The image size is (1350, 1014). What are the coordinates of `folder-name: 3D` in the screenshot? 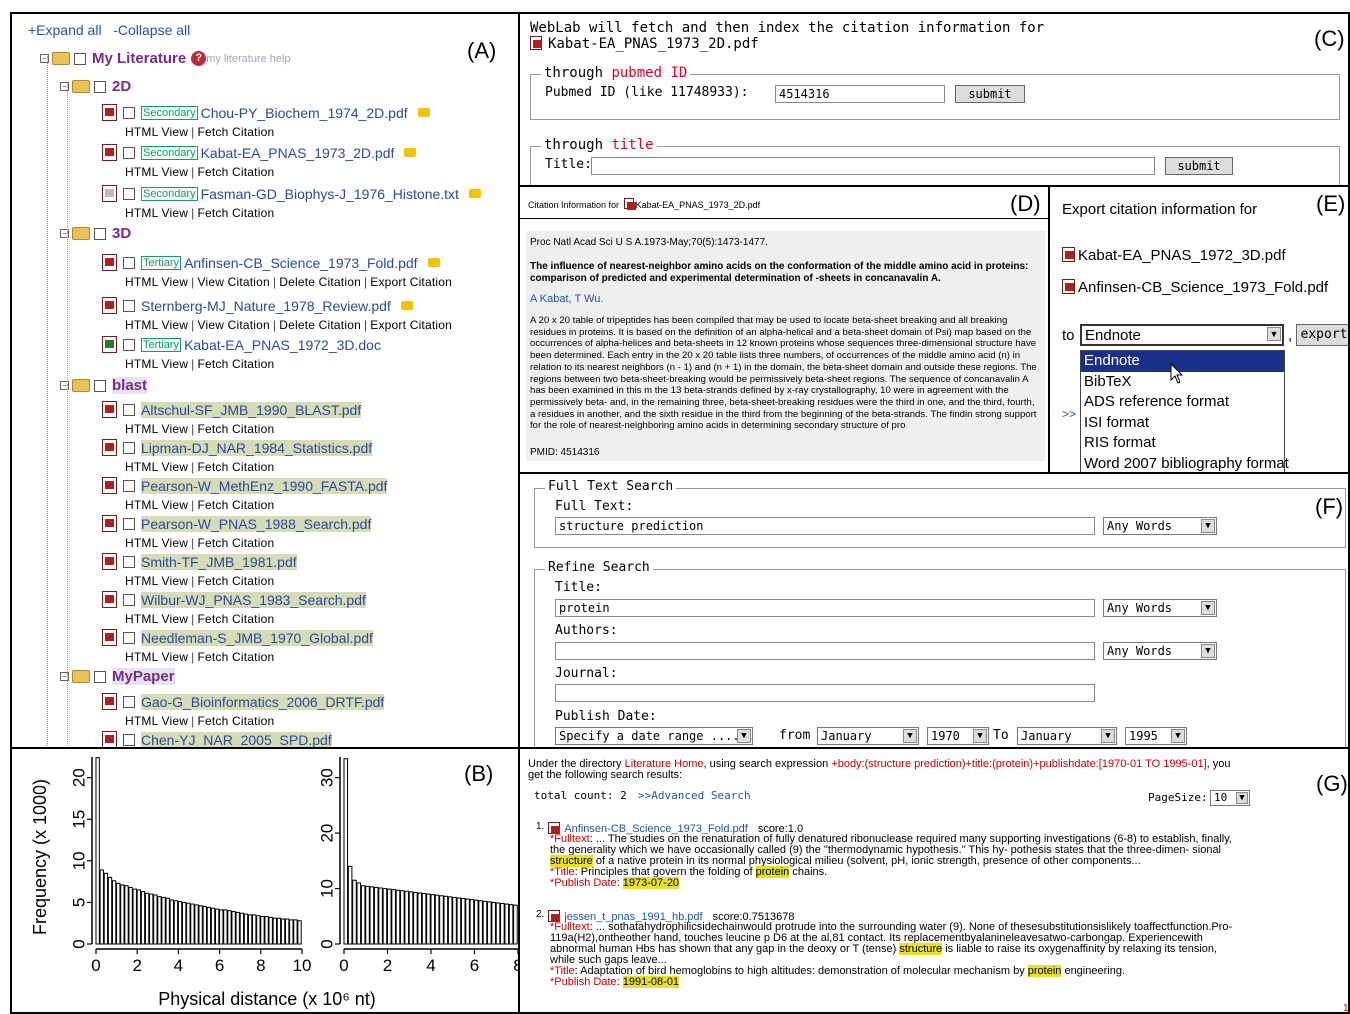 It's located at (121, 233).